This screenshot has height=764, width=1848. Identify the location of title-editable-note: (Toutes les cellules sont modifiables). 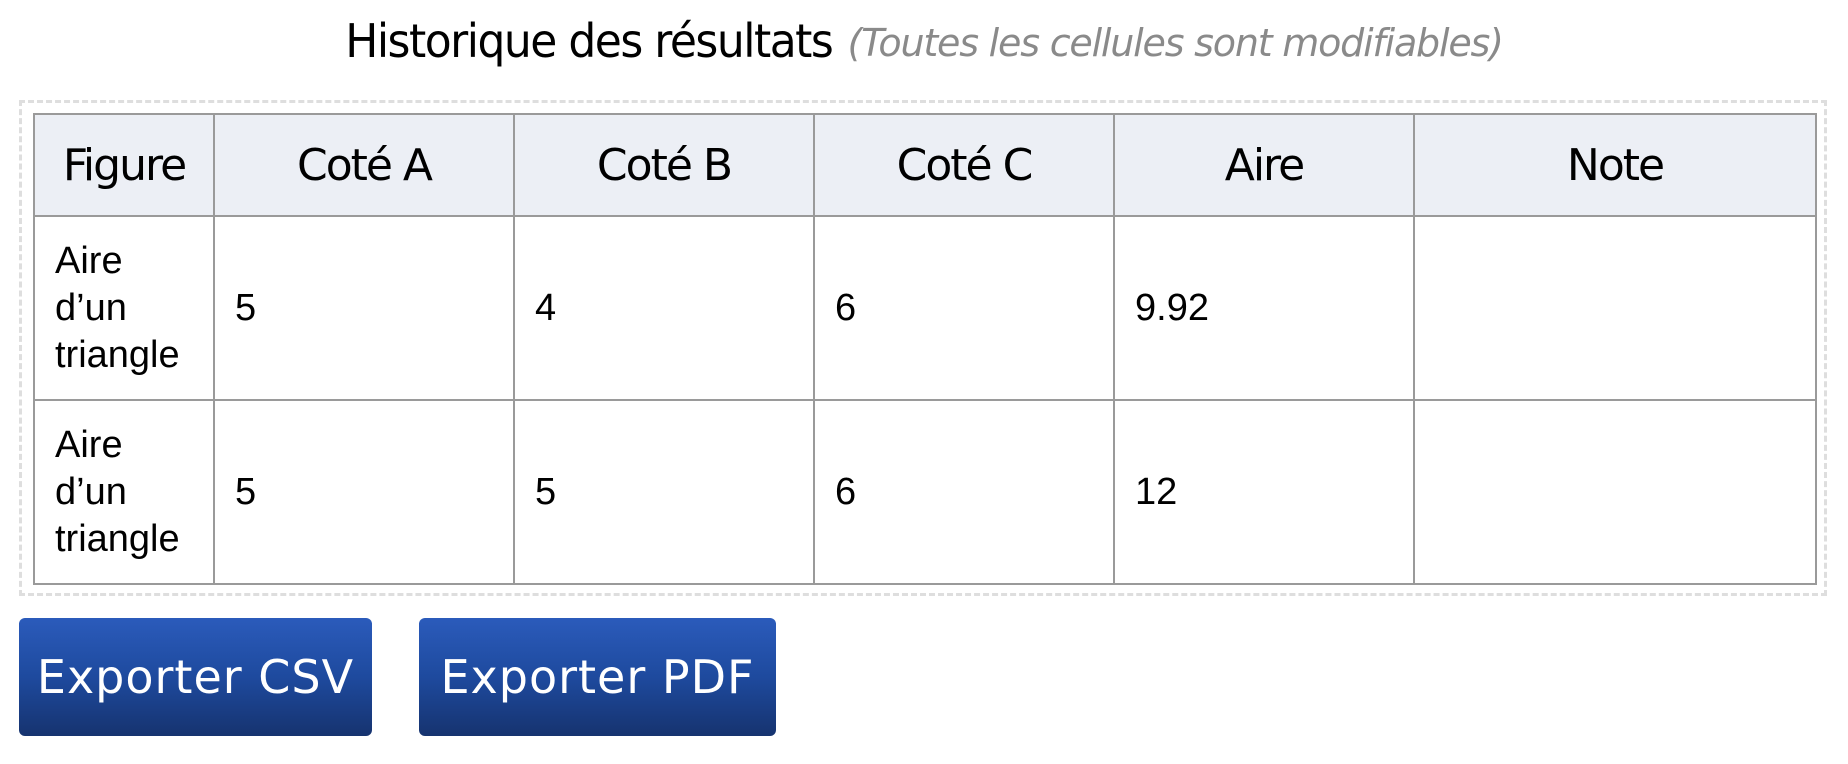
(1175, 43).